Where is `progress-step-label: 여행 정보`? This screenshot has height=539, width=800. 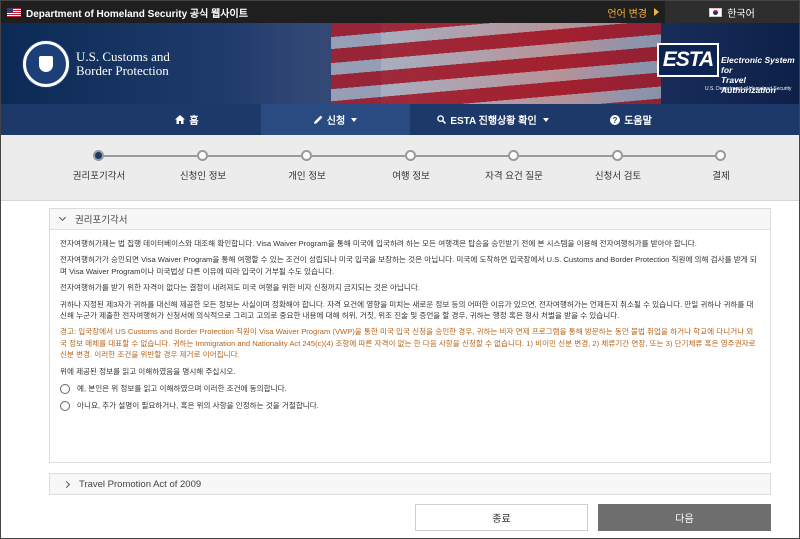 progress-step-label: 여행 정보 is located at coordinates (411, 176).